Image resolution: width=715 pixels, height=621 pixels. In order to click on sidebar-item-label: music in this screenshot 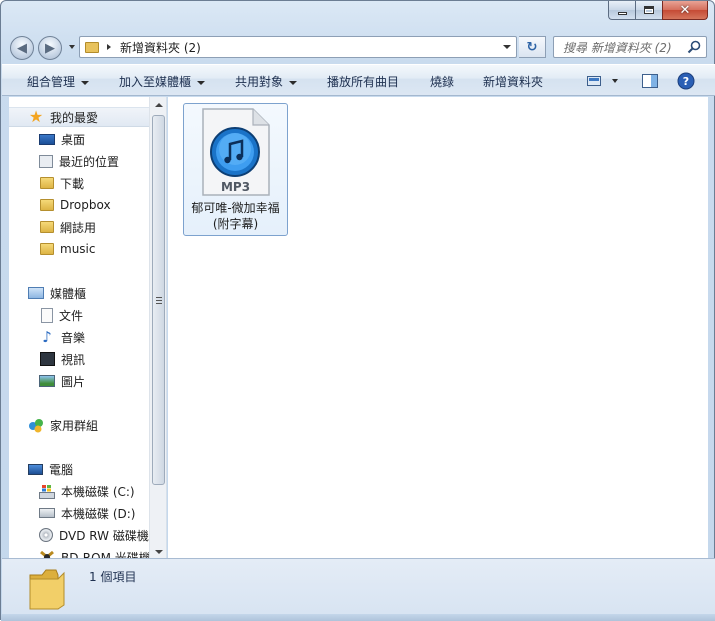, I will do `click(78, 249)`.